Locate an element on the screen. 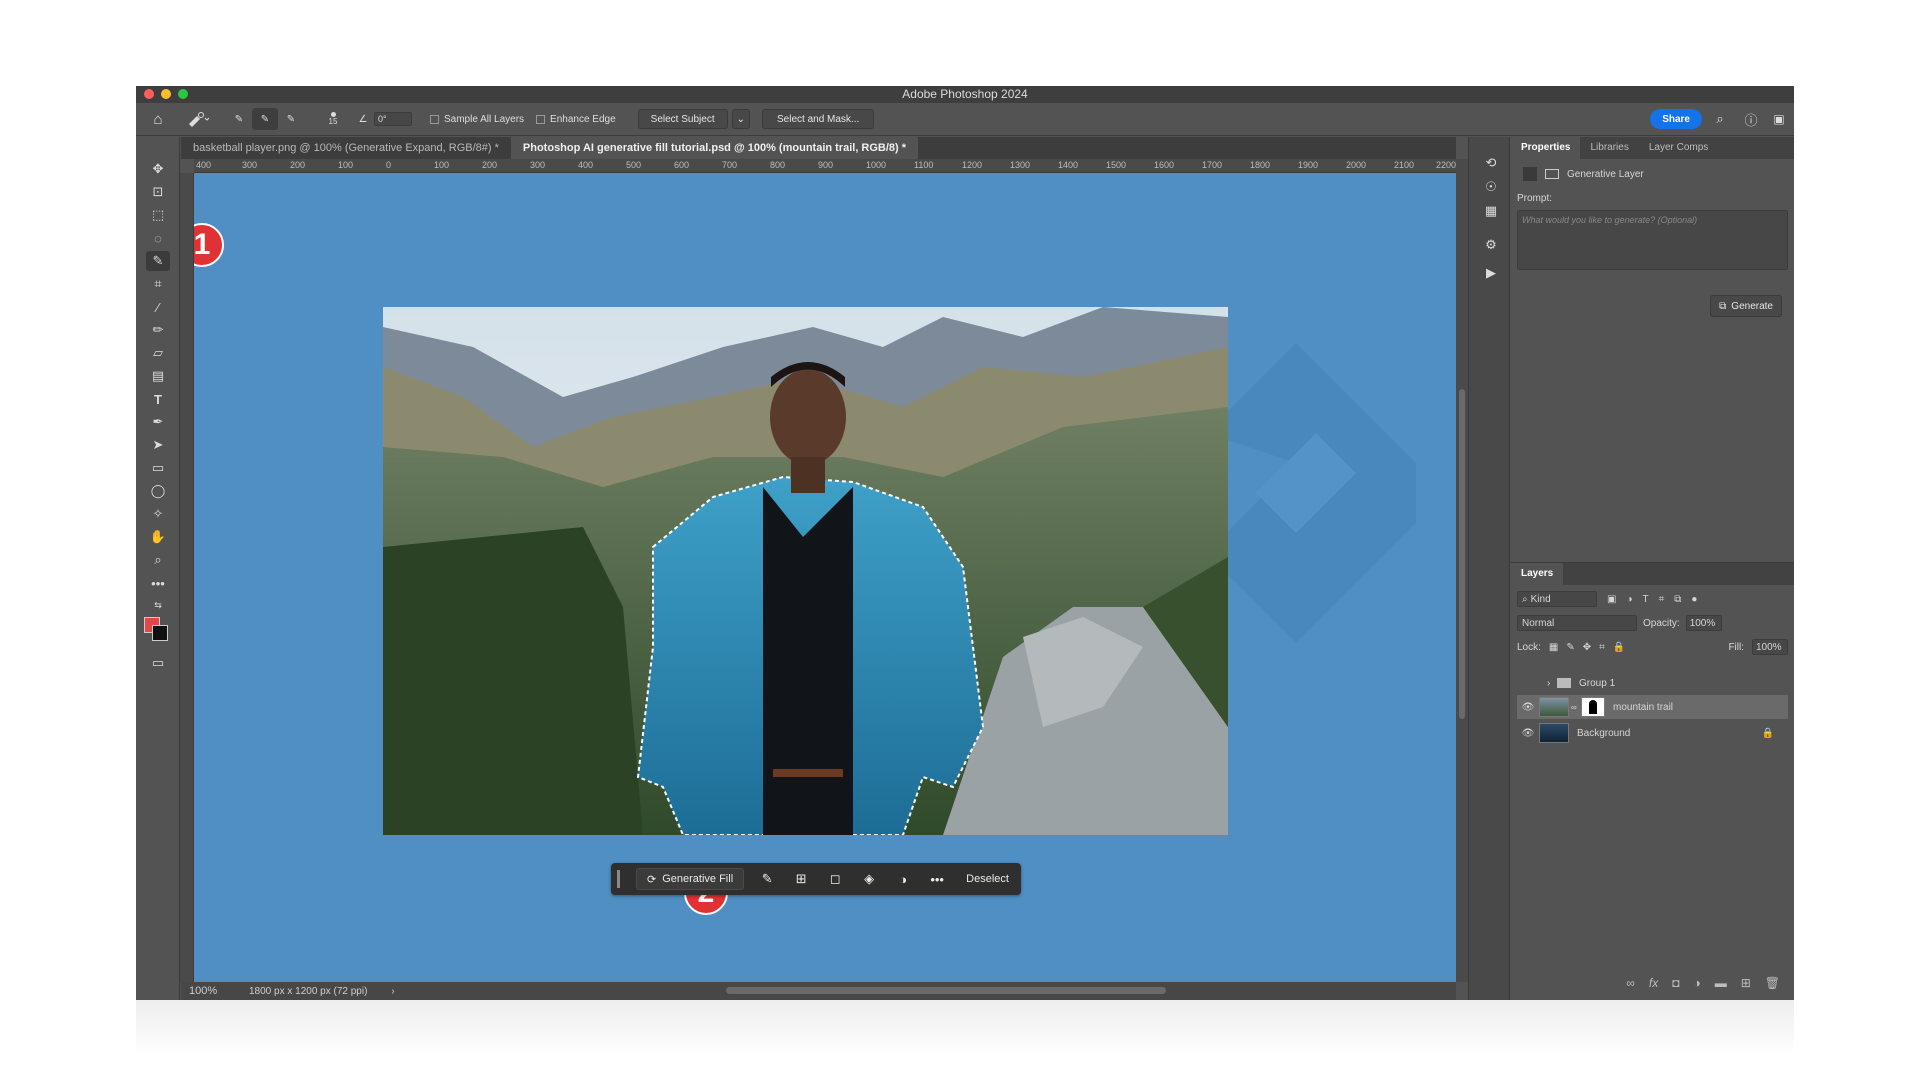 Image resolution: width=1920 pixels, height=1080 pixels. vertical-scrollbar-thumb is located at coordinates (1462, 554).